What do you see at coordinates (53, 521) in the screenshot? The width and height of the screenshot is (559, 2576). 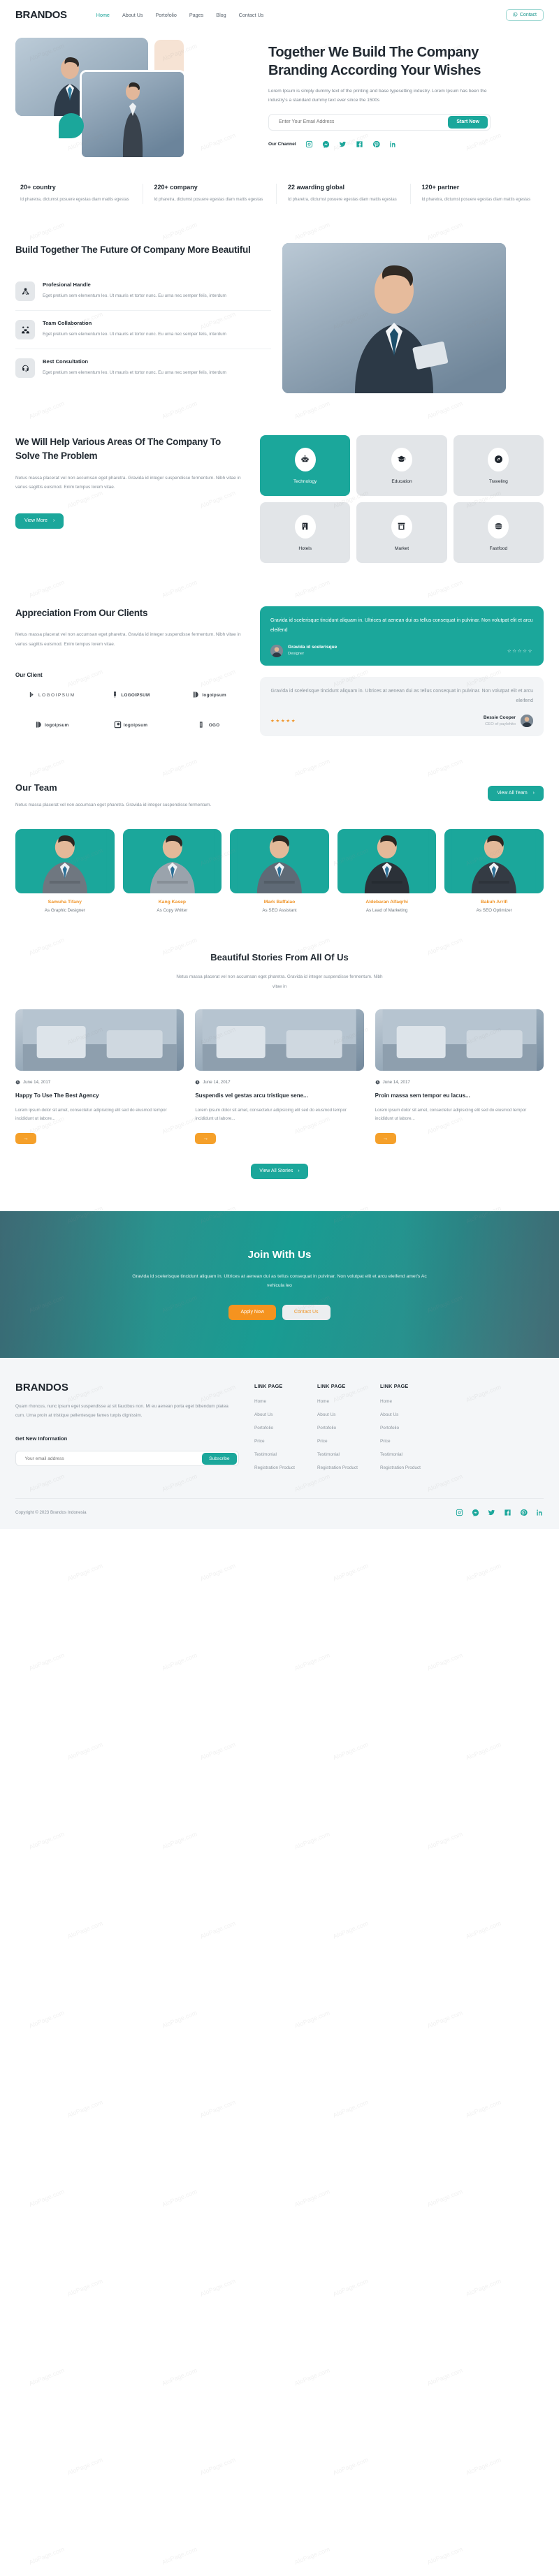 I see `chevron-right-icon: ›` at bounding box center [53, 521].